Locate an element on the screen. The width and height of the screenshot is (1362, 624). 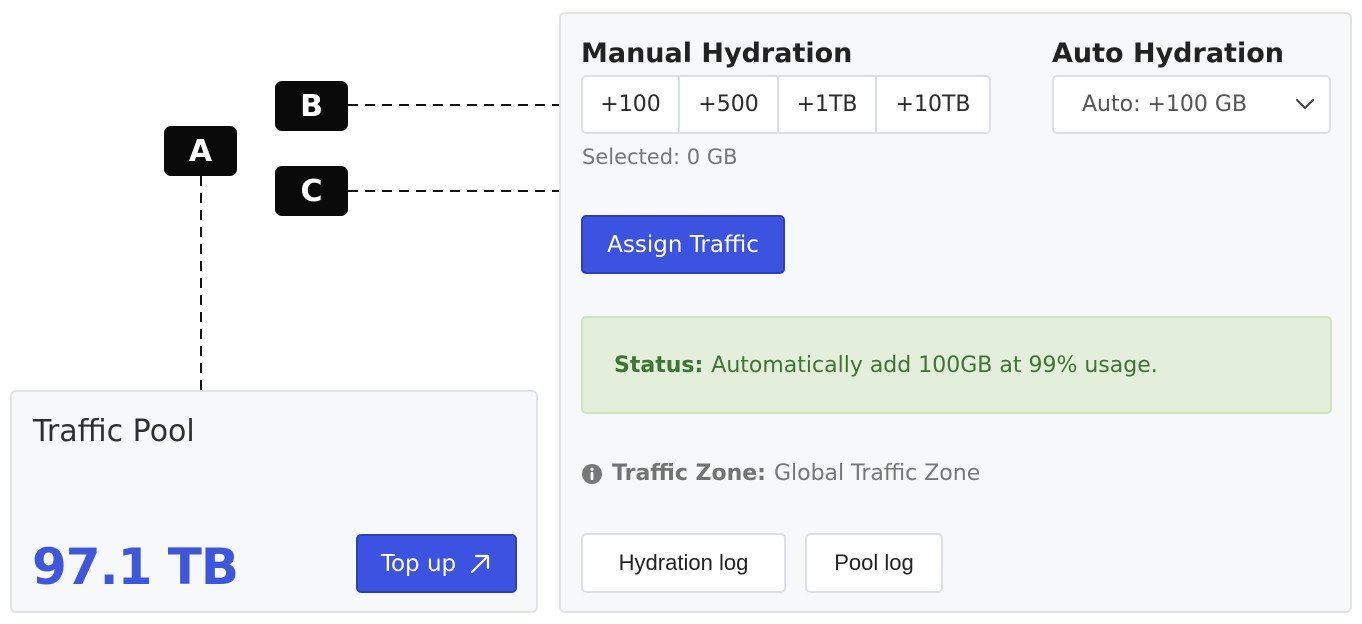
status-label: Status: is located at coordinates (659, 365).